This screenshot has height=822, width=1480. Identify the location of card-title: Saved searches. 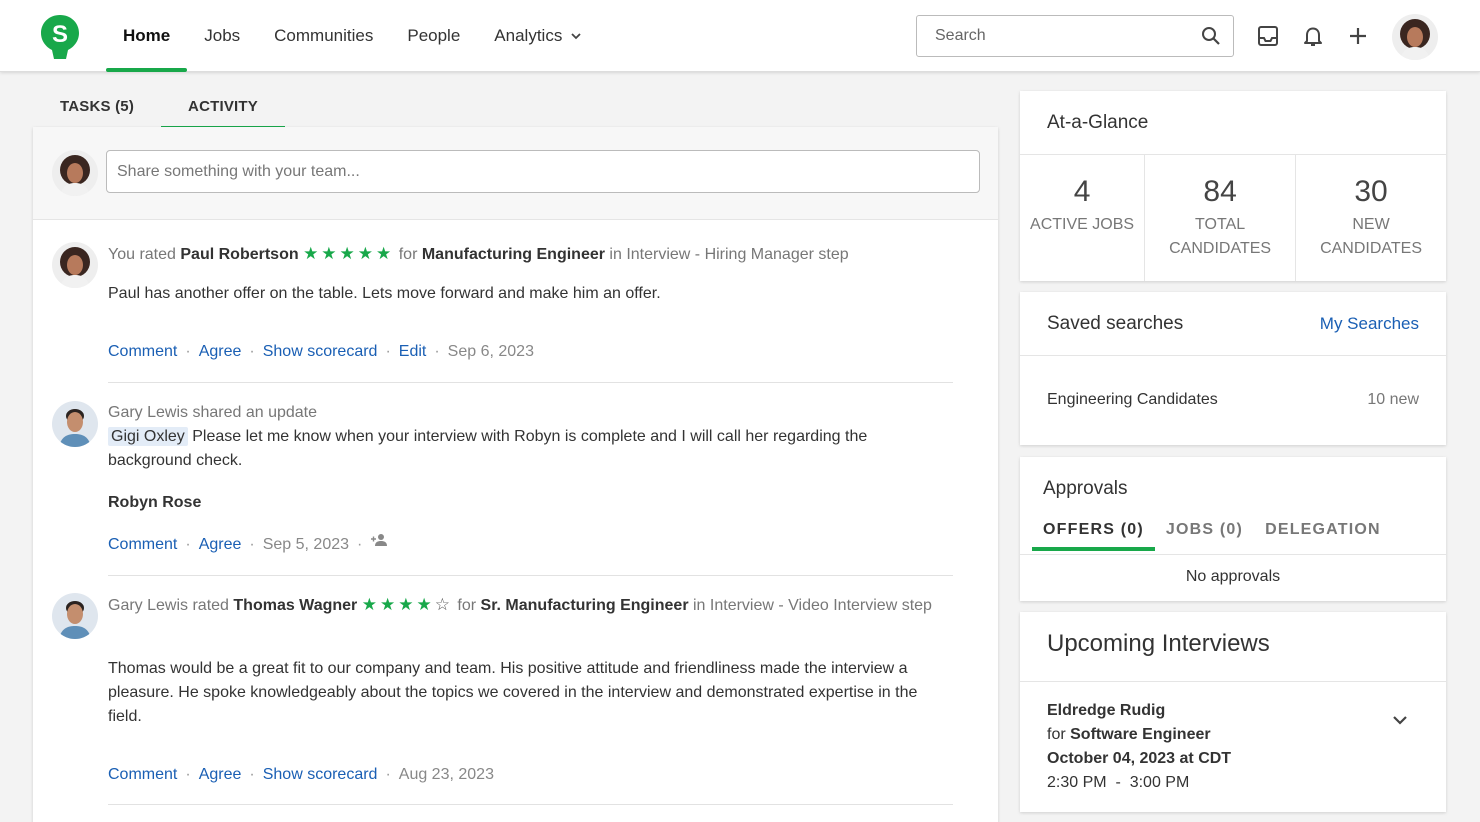
(1115, 323).